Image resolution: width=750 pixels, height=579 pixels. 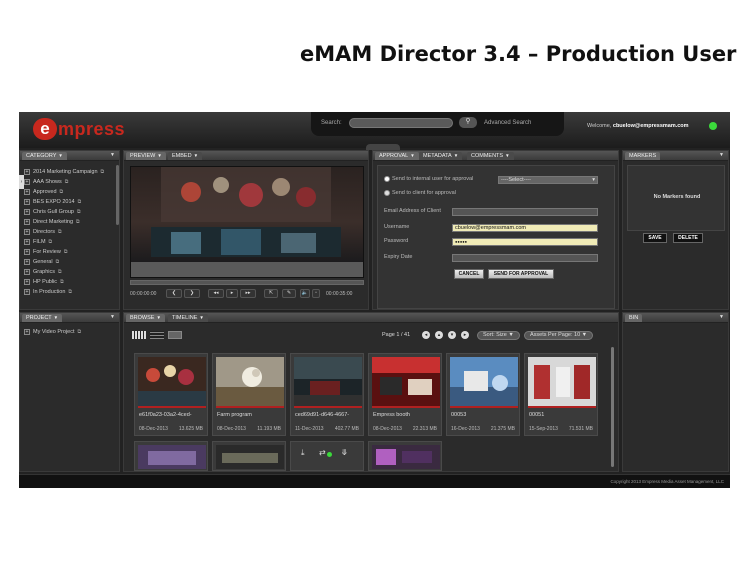 What do you see at coordinates (303, 453) in the screenshot?
I see `download-icon: ⤓` at bounding box center [303, 453].